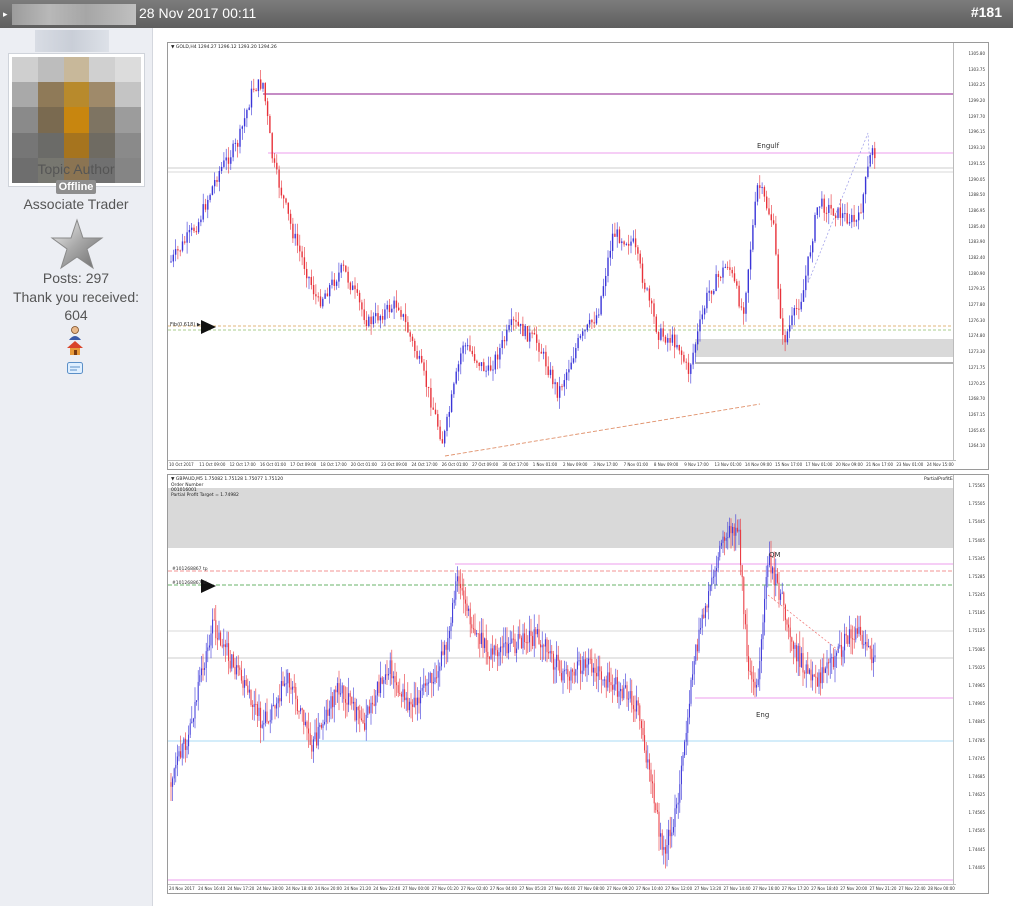  Describe the element at coordinates (5, 14) in the screenshot. I see `post-link-icon: ▸` at that location.